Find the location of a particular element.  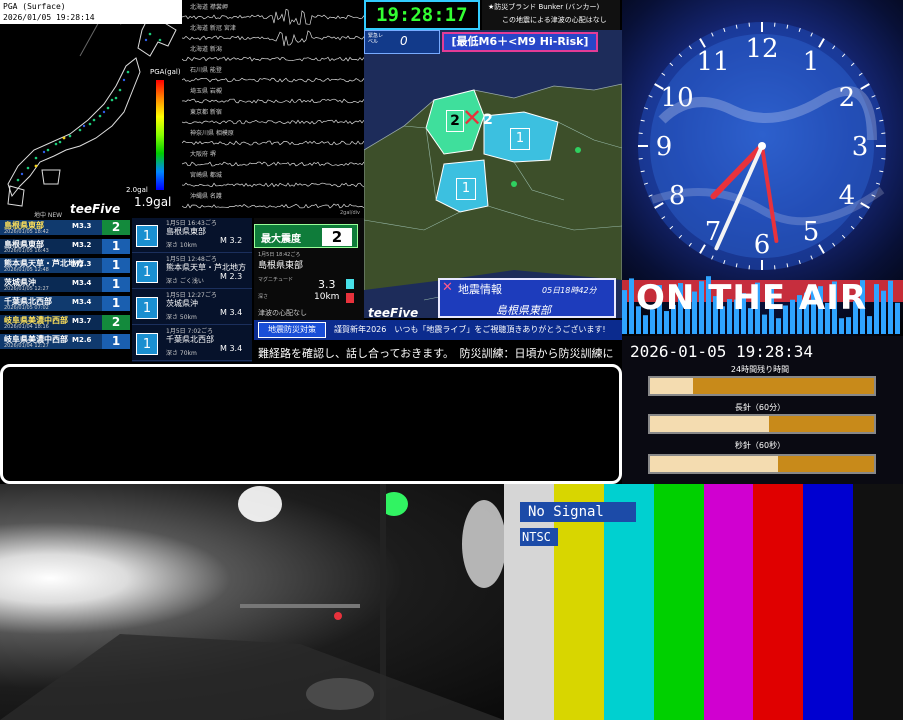

alert-level-label: 緊急レベル is located at coordinates (376, 39).